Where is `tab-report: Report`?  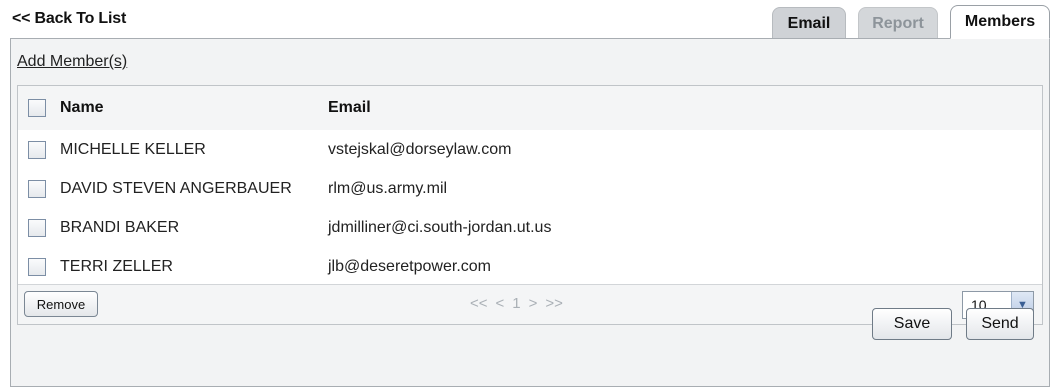
tab-report: Report is located at coordinates (898, 23).